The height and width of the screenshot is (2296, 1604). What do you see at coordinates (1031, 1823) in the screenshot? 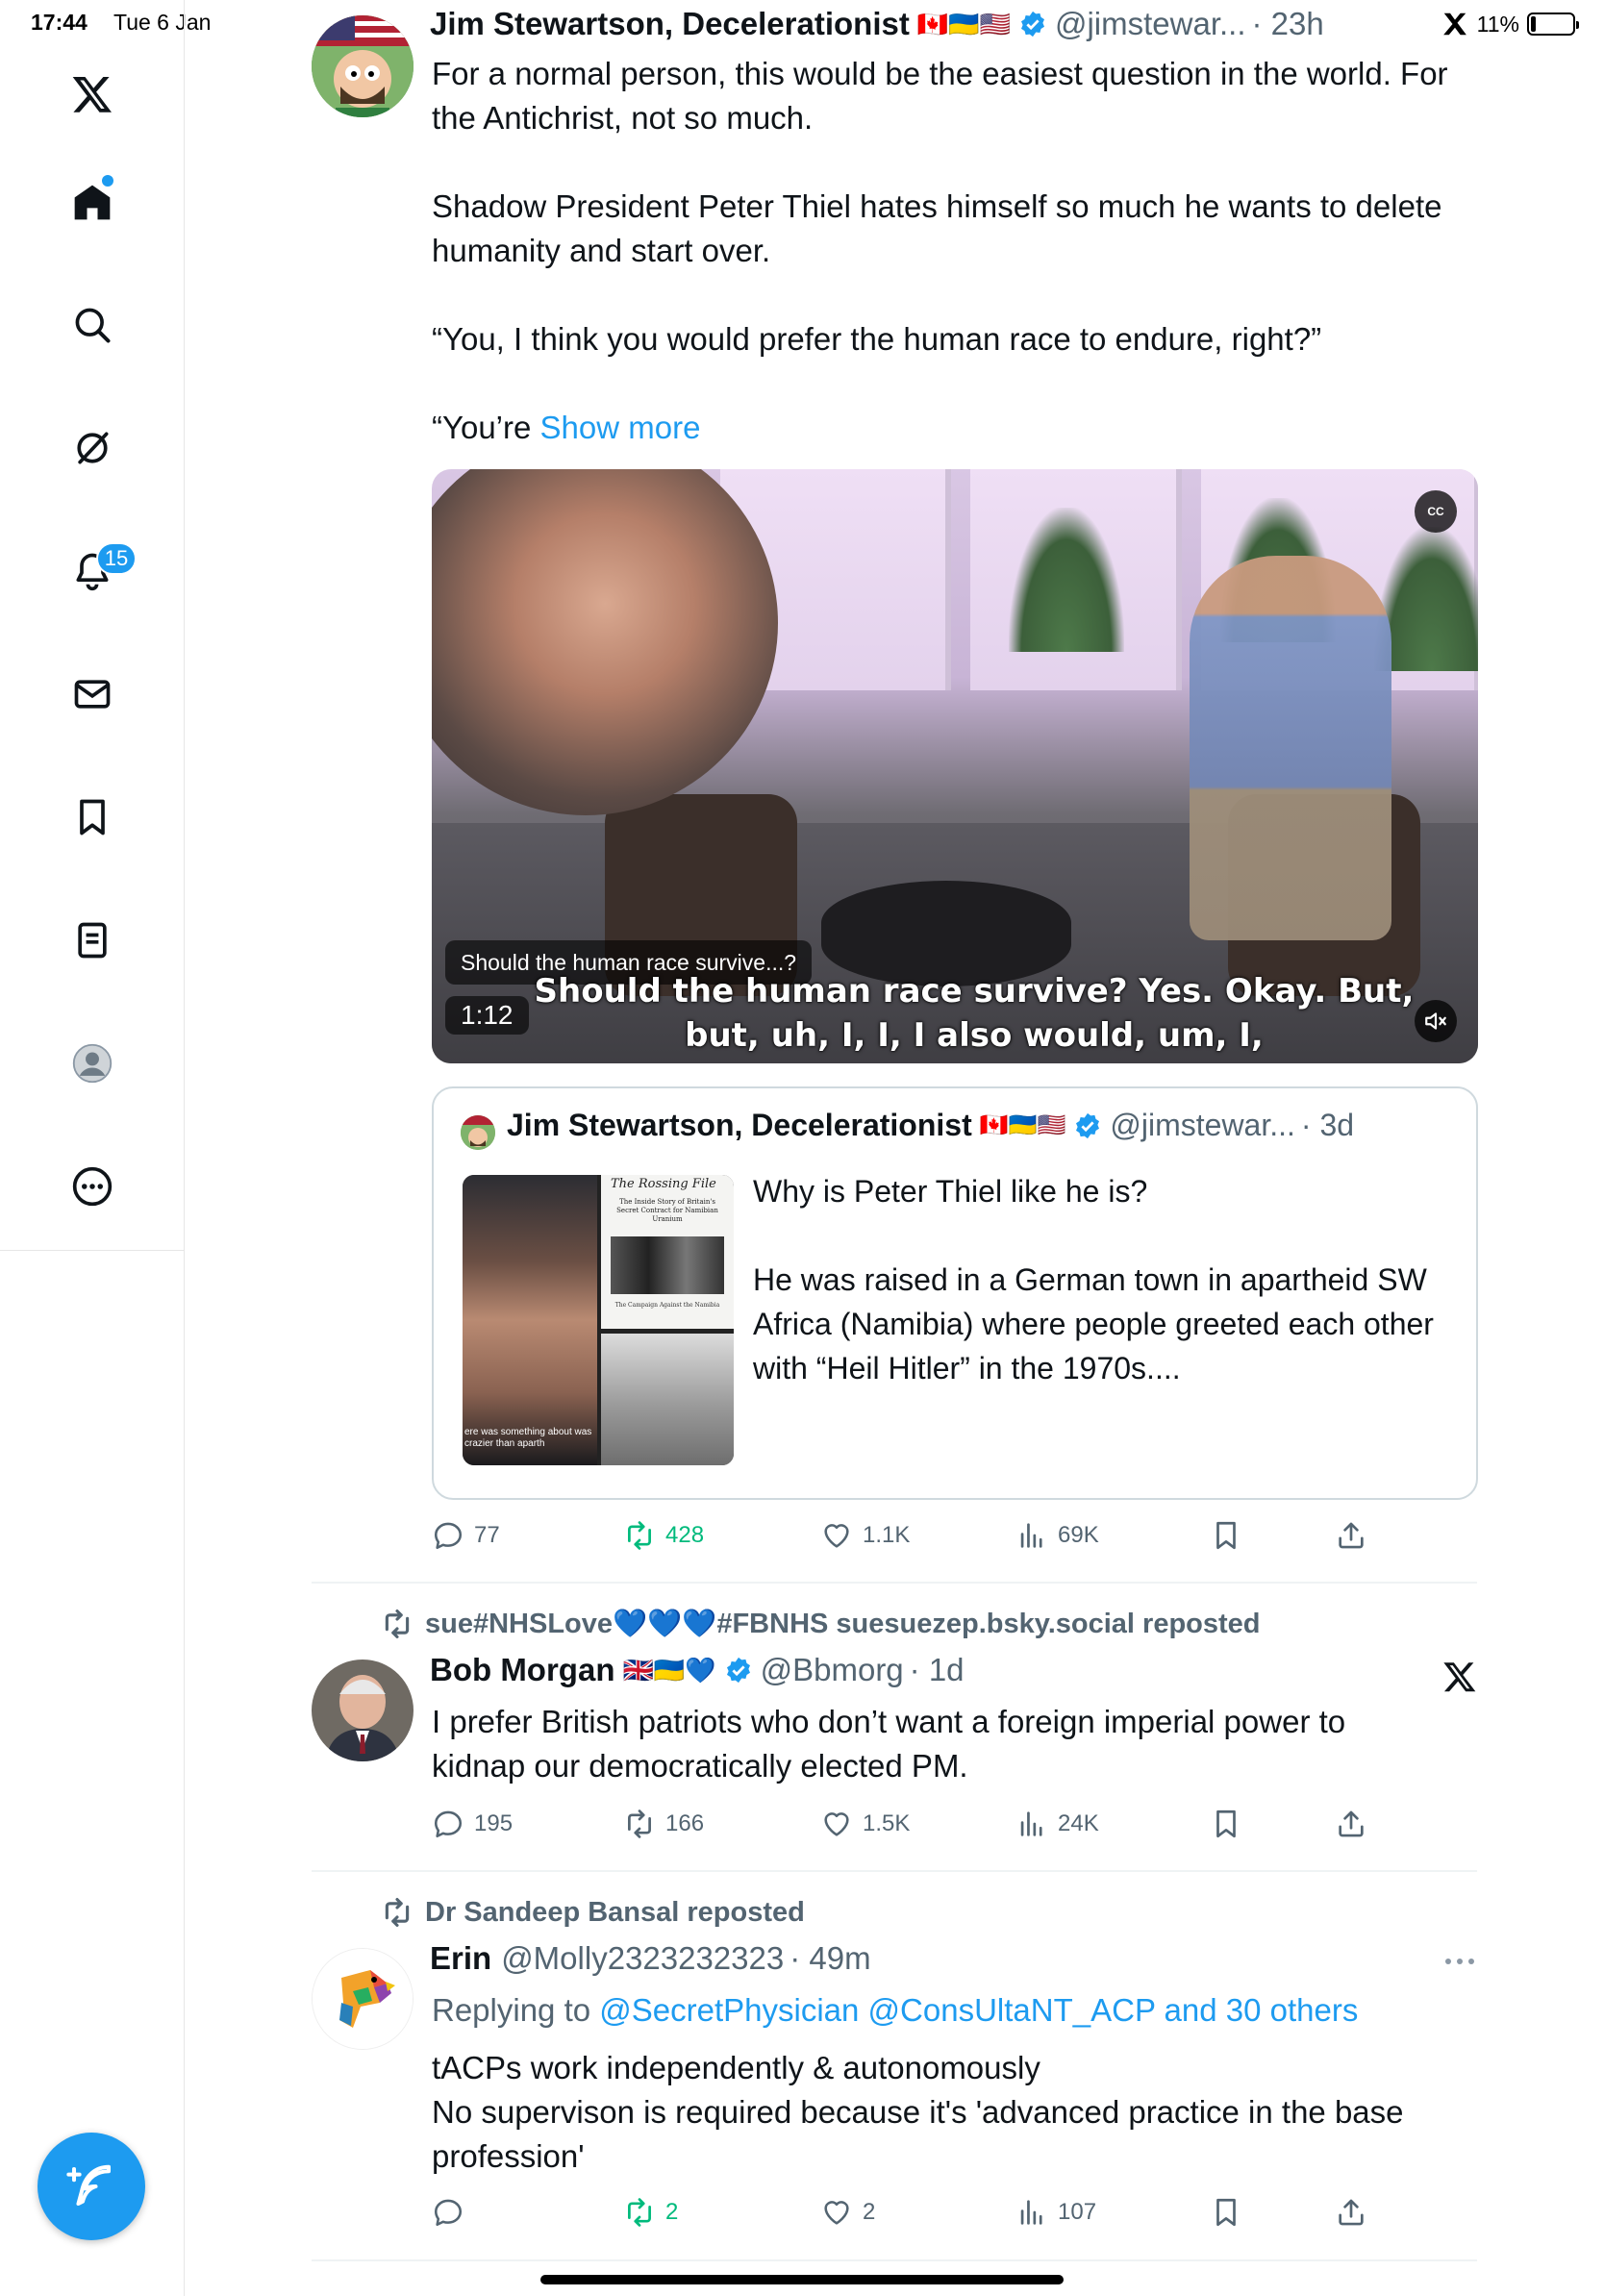
I see `views-icon` at bounding box center [1031, 1823].